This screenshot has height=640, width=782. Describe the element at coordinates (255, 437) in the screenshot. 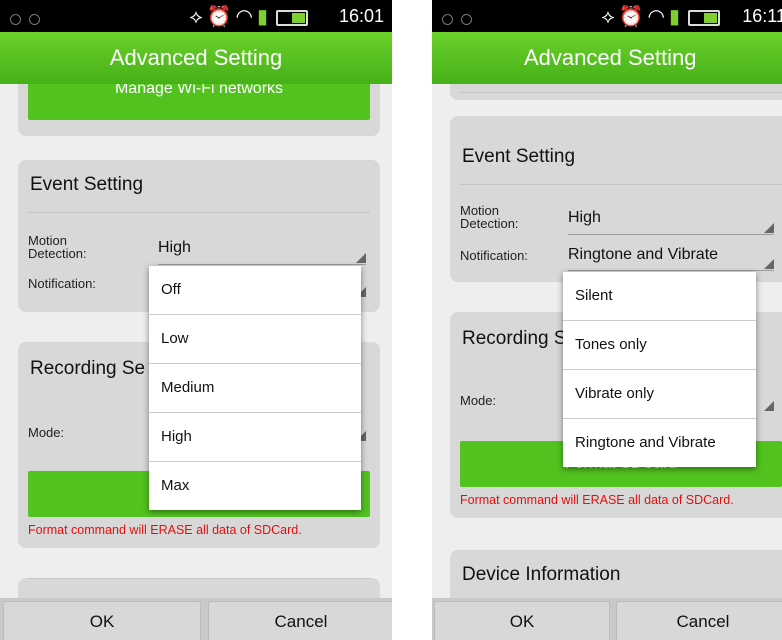

I see `dropdown-option-high: High` at that location.